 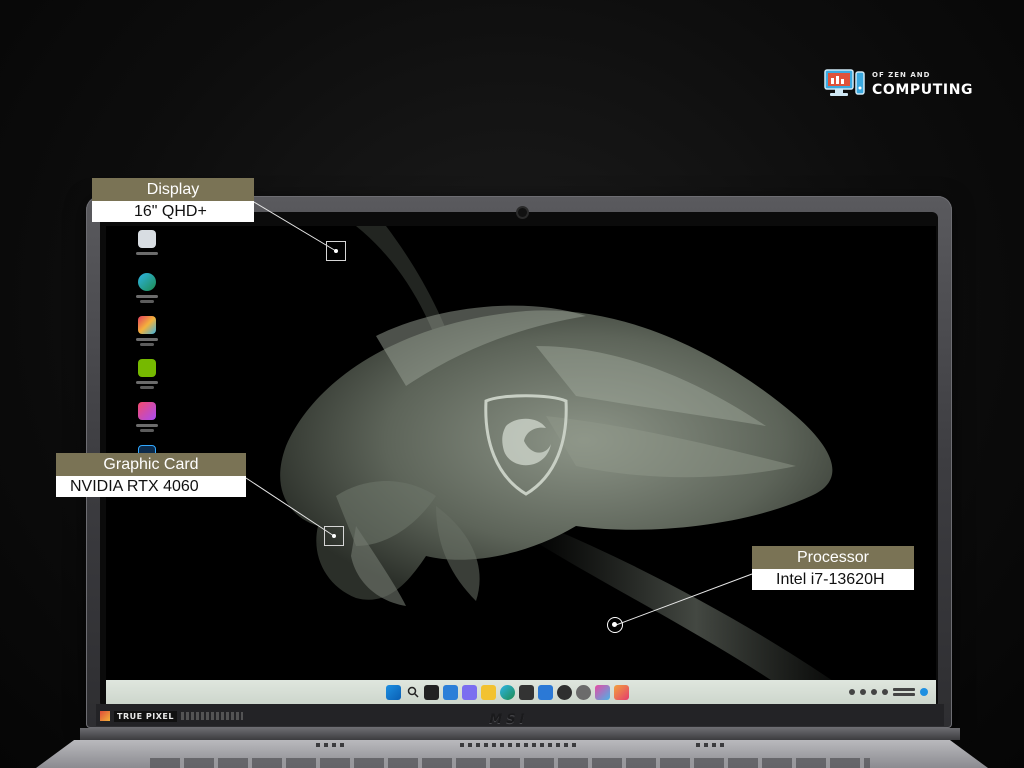 I want to click on system-tray, so click(x=888, y=692).